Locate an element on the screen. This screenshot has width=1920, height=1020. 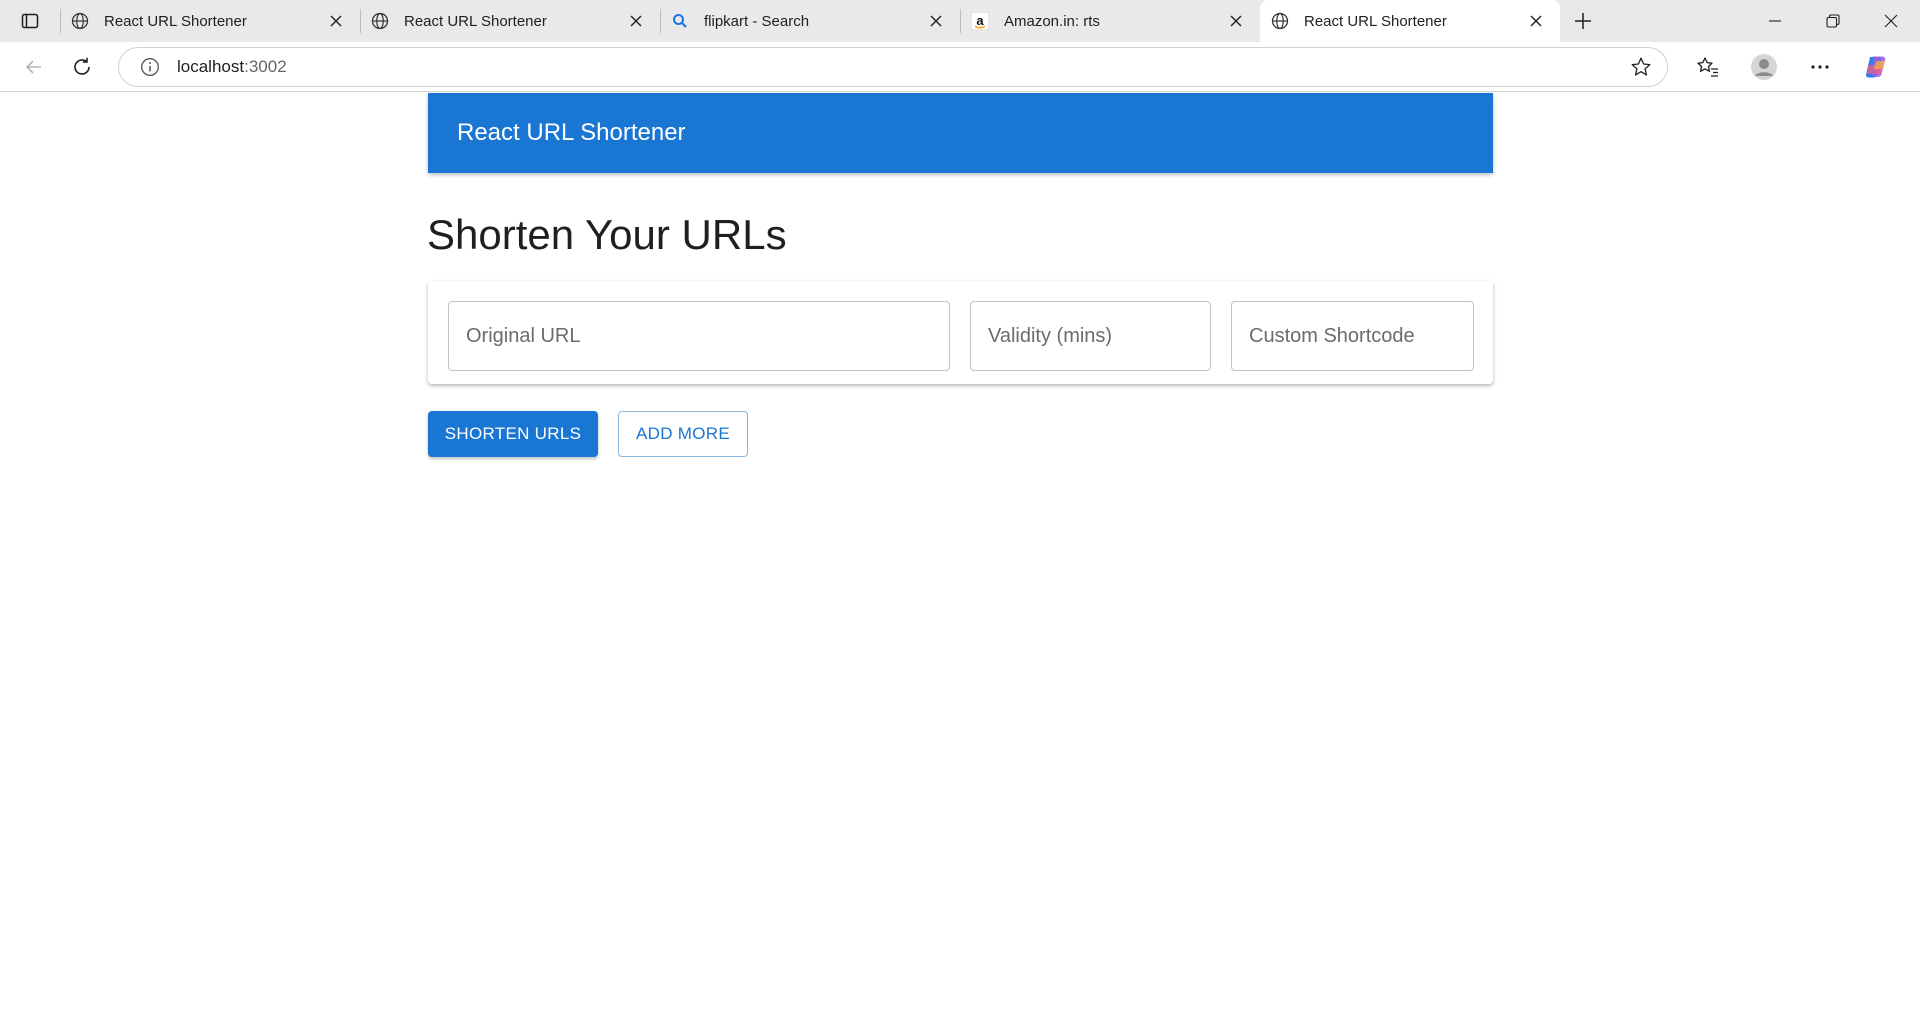
ellipsis-icon is located at coordinates (1820, 66).